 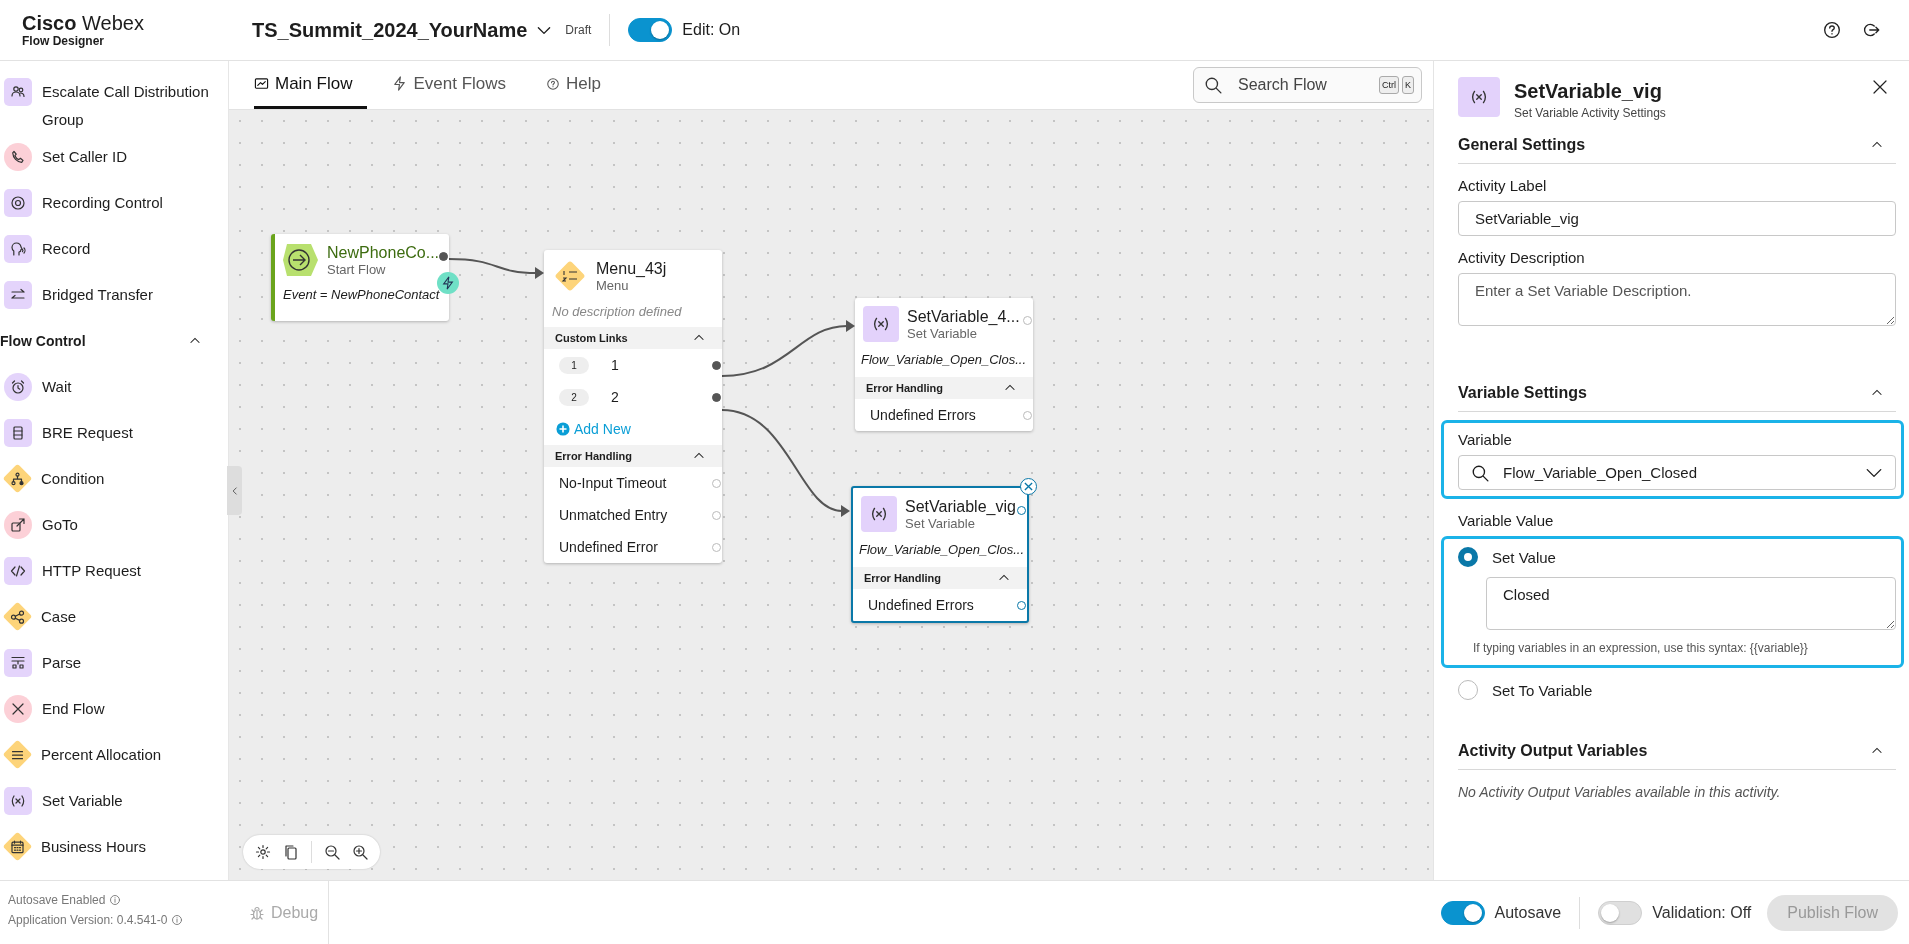 I want to click on sidebar-item: Recording Control, so click(x=106, y=198).